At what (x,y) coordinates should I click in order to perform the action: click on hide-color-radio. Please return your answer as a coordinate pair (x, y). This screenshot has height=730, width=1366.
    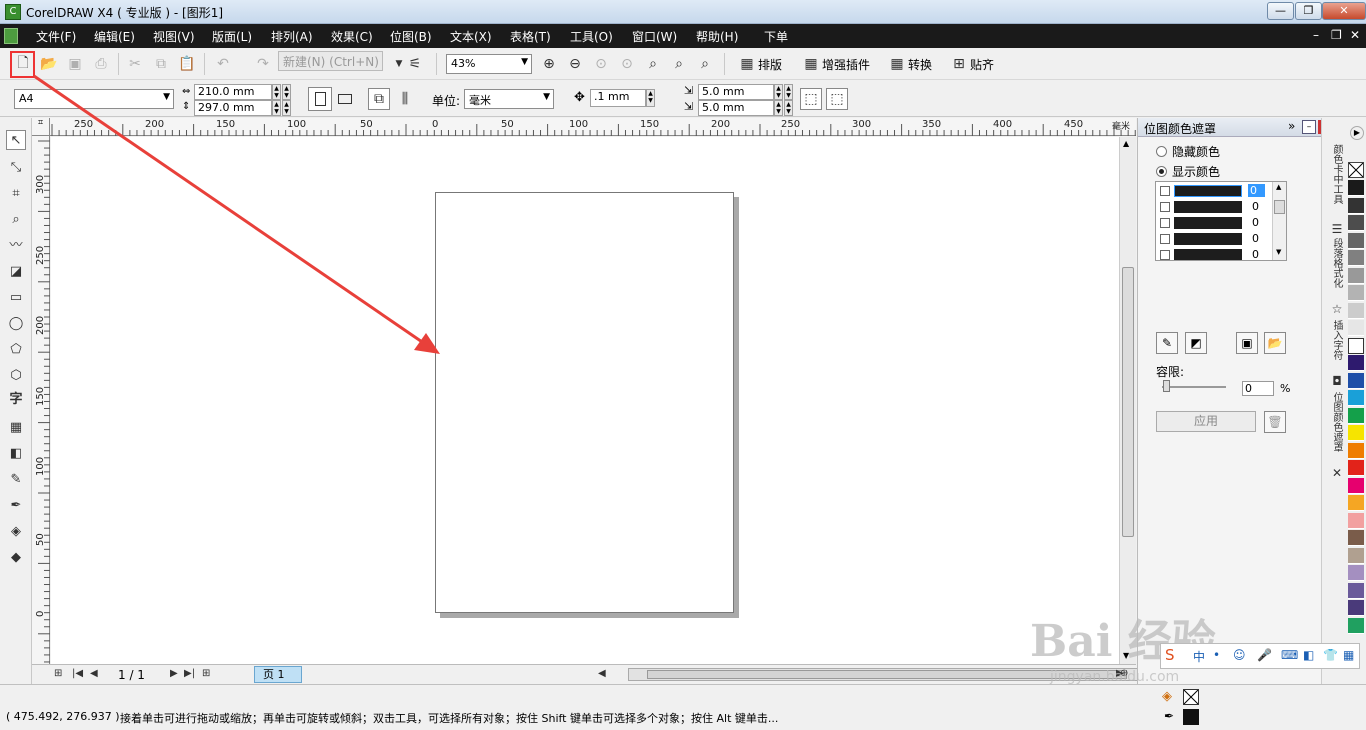
    Looking at the image, I should click on (1161, 151).